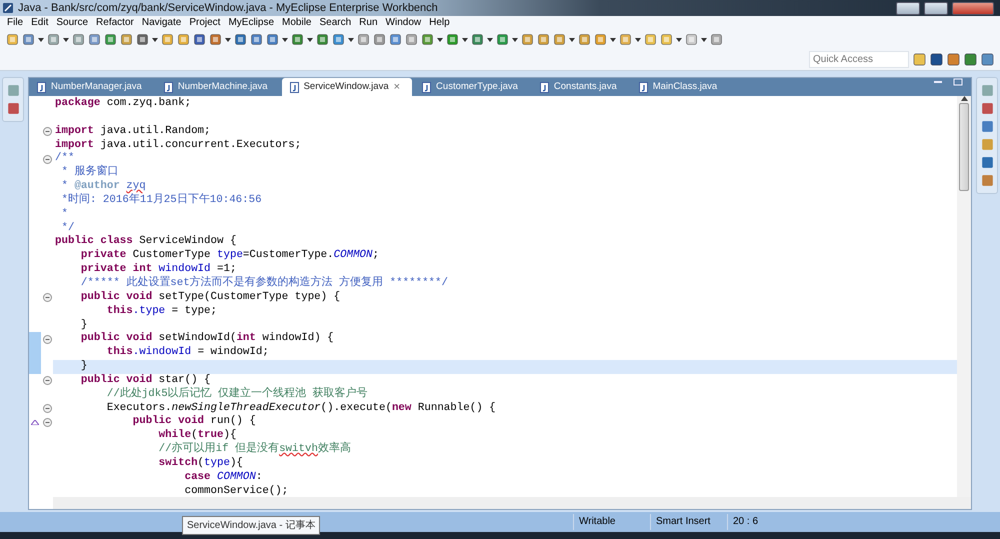  What do you see at coordinates (580, 87) in the screenshot?
I see `editor-tab: Constants.java` at bounding box center [580, 87].